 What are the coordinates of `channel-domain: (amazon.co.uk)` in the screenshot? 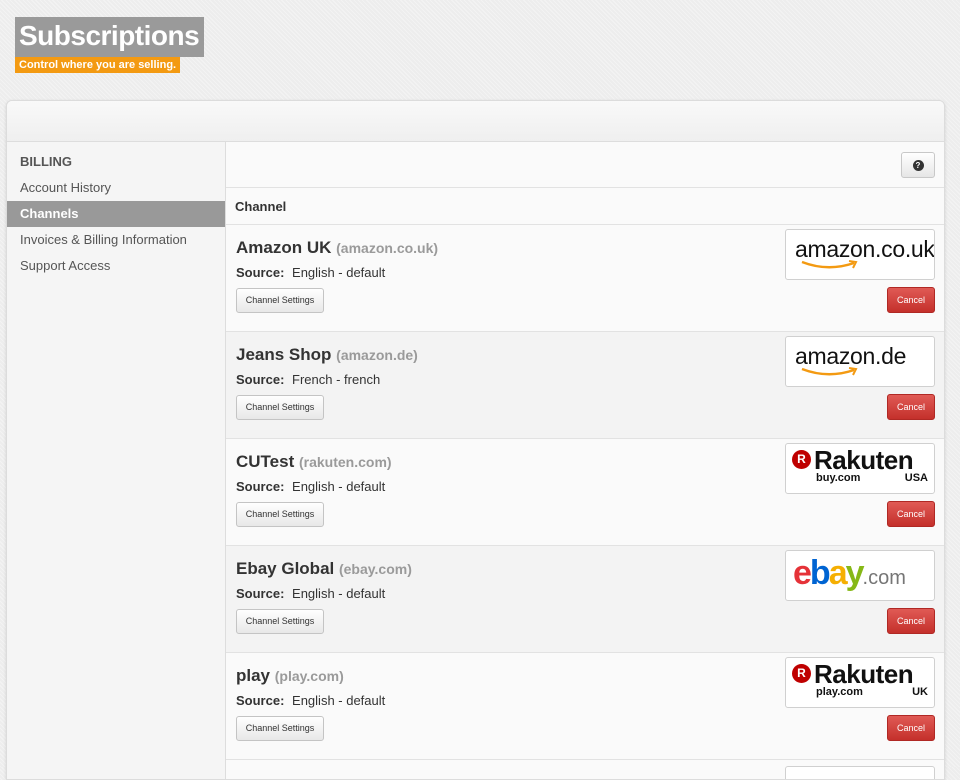 It's located at (387, 248).